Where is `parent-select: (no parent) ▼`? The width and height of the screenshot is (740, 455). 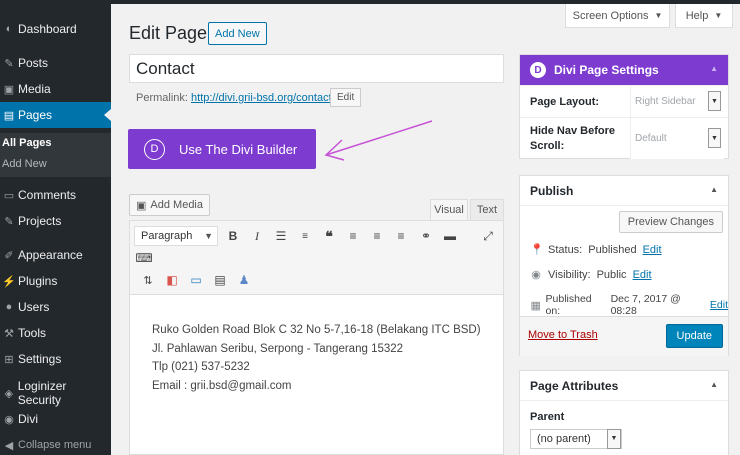 parent-select: (no parent) ▼ is located at coordinates (576, 439).